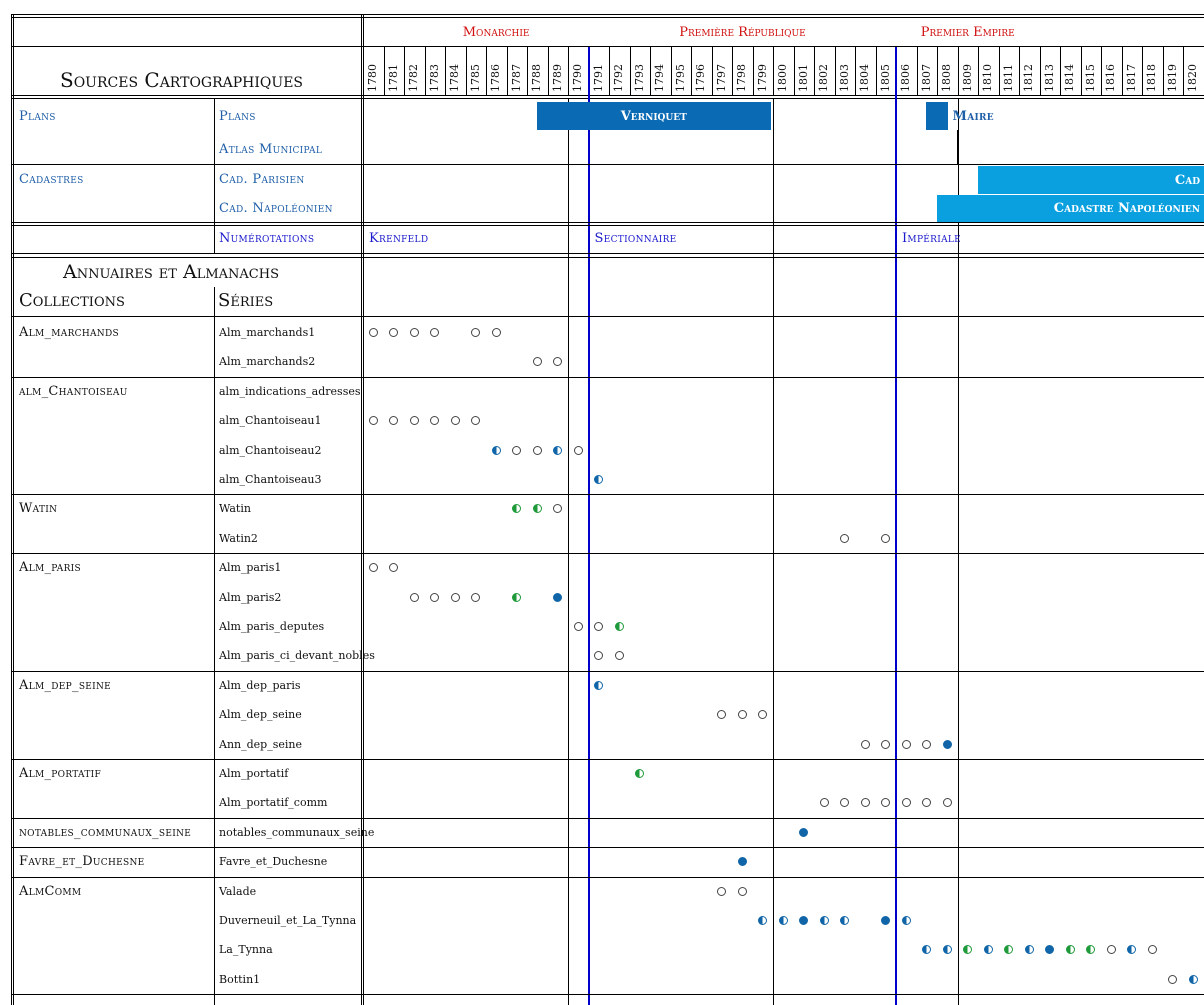 Image resolution: width=1204 pixels, height=1005 pixels. What do you see at coordinates (967, 32) in the screenshot?
I see `period-label: Premier Empire` at bounding box center [967, 32].